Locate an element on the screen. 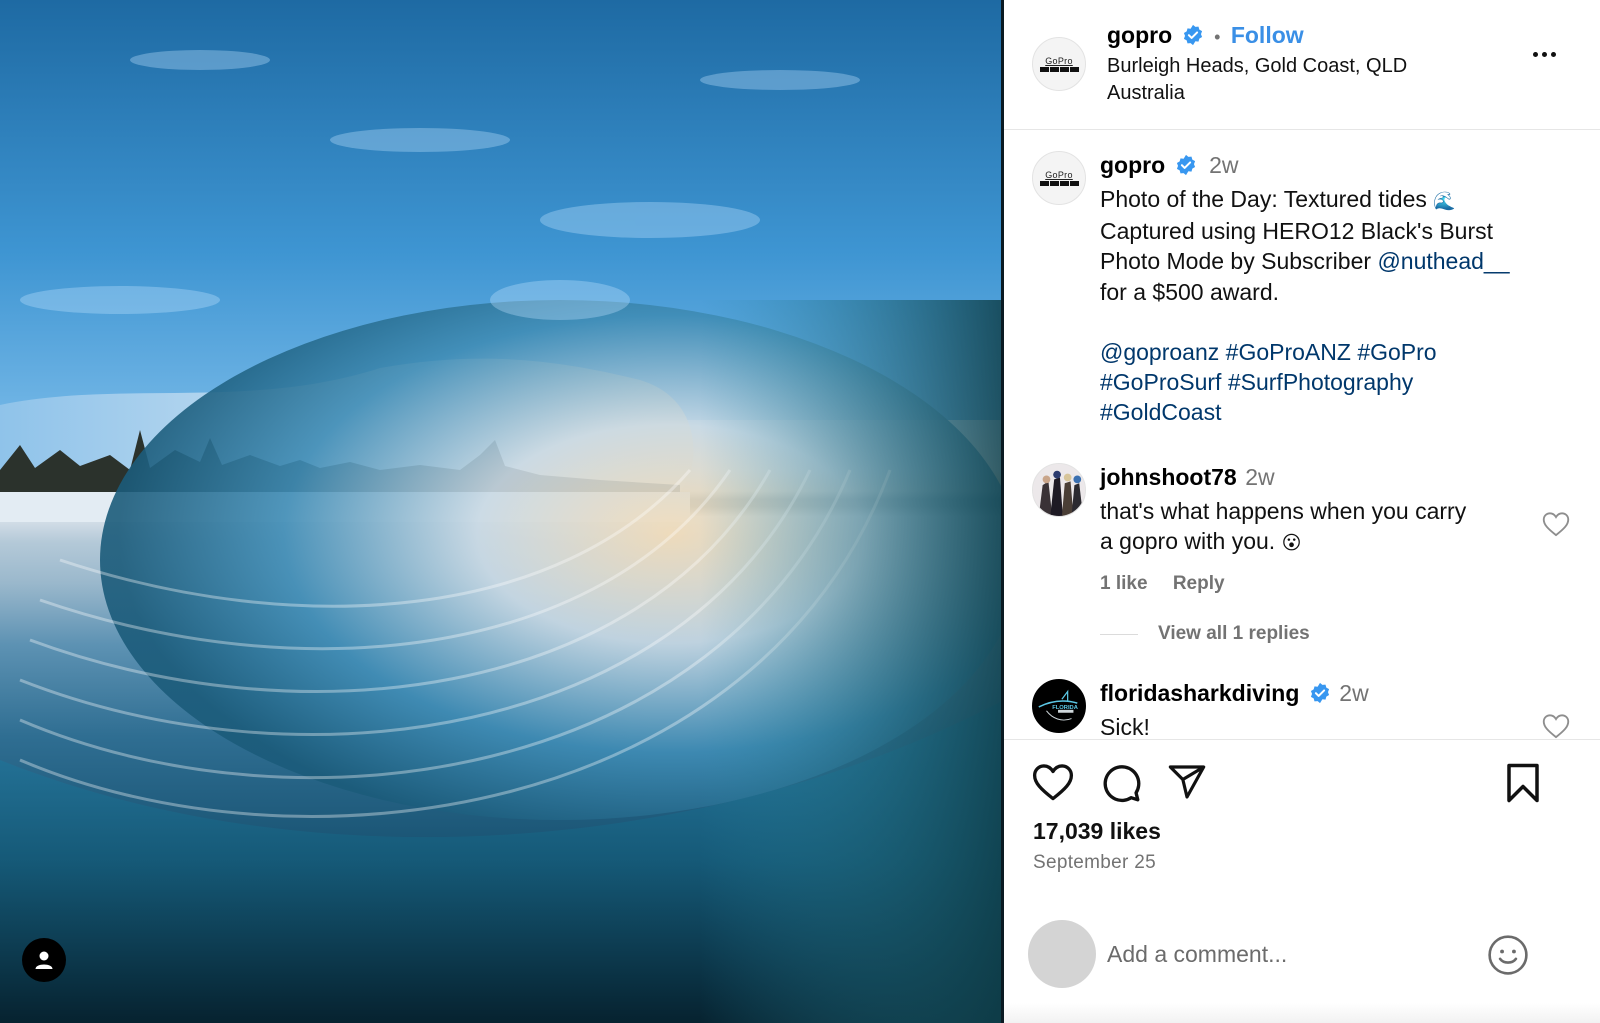 This screenshot has width=1600, height=1023. heart-icon is located at coordinates (1053, 782).